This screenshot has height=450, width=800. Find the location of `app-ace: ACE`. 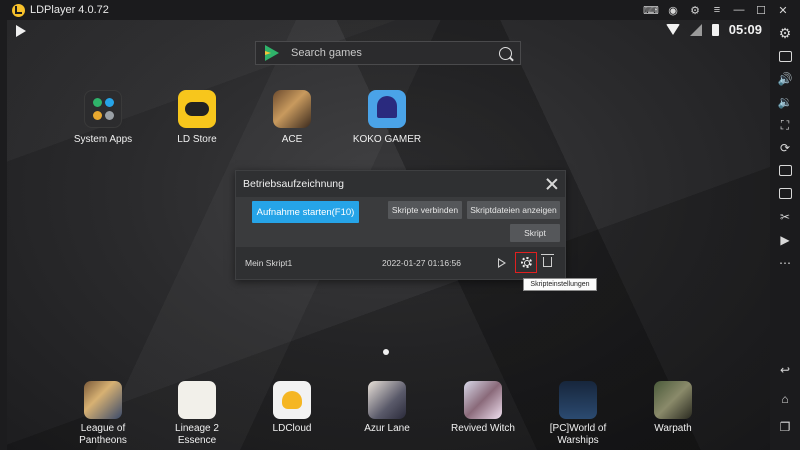

app-ace: ACE is located at coordinates (292, 118).